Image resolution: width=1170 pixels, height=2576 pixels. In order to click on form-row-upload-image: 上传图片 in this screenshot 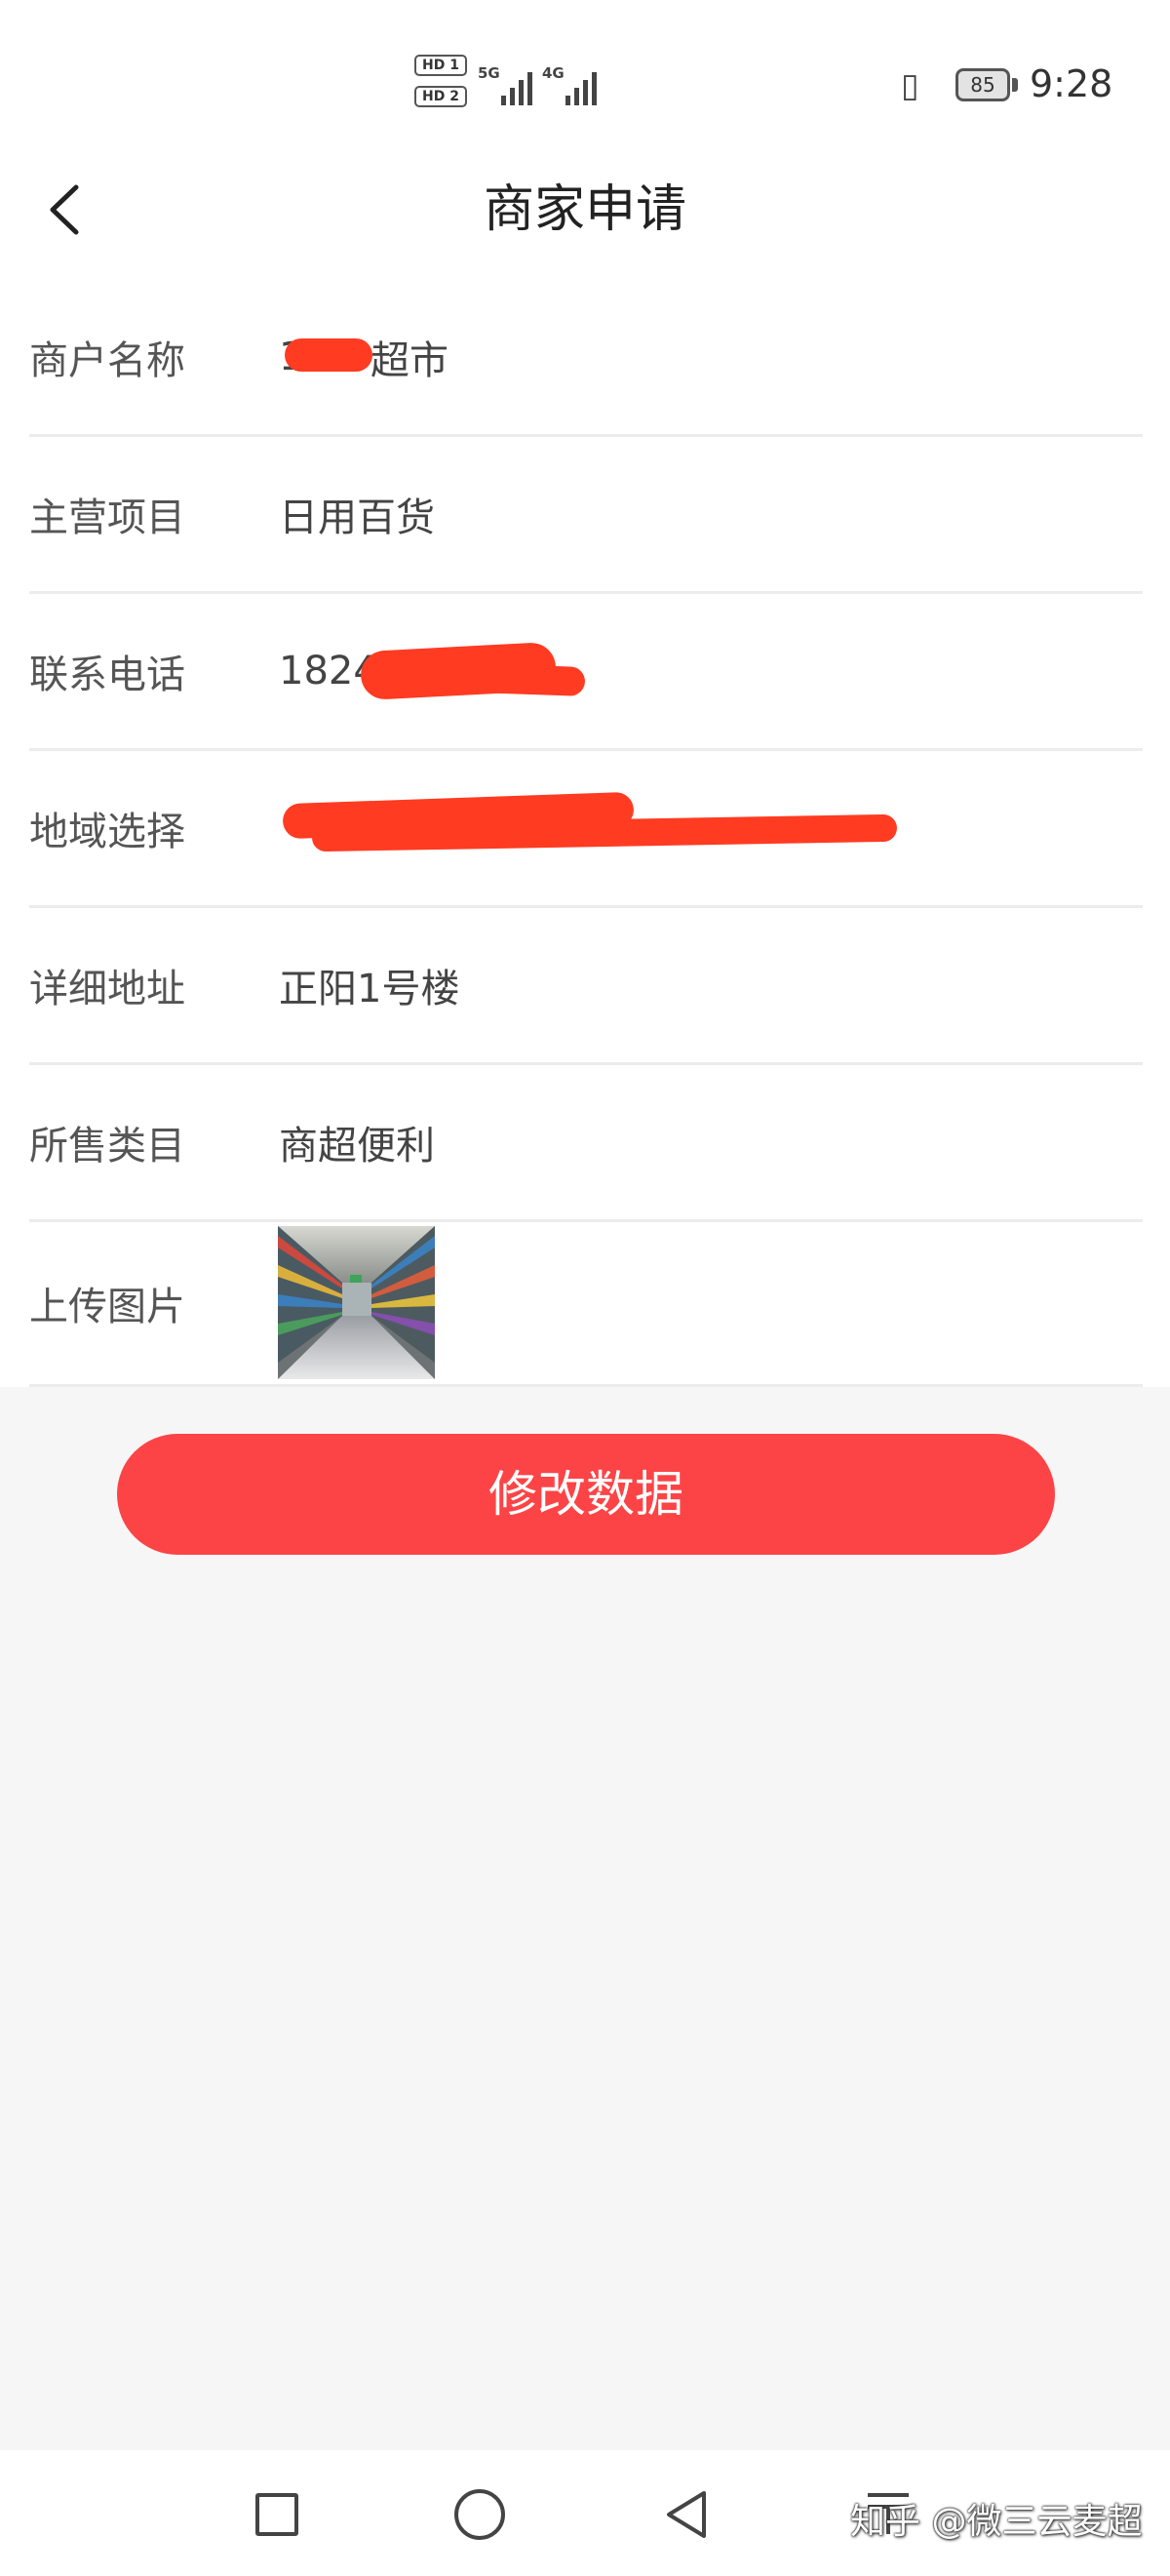, I will do `click(586, 1304)`.